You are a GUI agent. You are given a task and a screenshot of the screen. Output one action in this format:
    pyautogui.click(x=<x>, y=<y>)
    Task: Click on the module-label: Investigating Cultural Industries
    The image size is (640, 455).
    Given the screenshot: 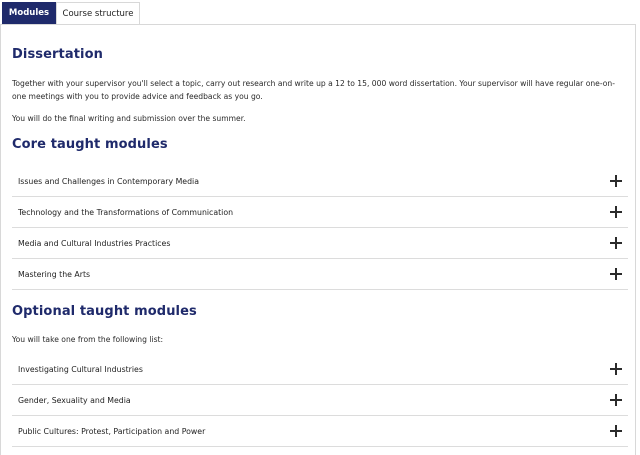 What is the action you would take?
    pyautogui.click(x=80, y=369)
    